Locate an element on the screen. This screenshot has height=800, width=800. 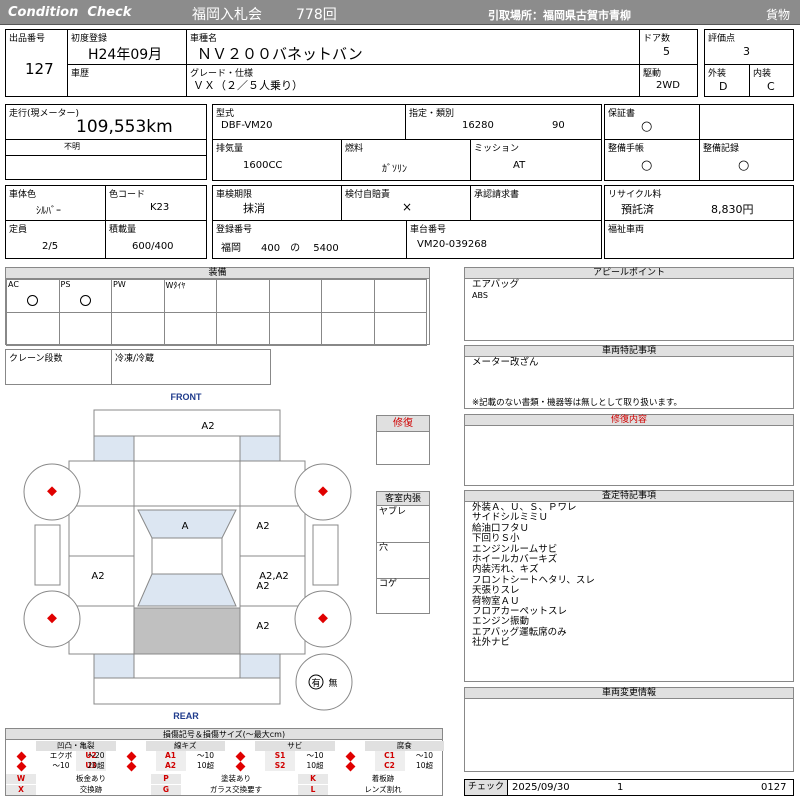
change-panel: 車両変更情報 is located at coordinates (629, 729).